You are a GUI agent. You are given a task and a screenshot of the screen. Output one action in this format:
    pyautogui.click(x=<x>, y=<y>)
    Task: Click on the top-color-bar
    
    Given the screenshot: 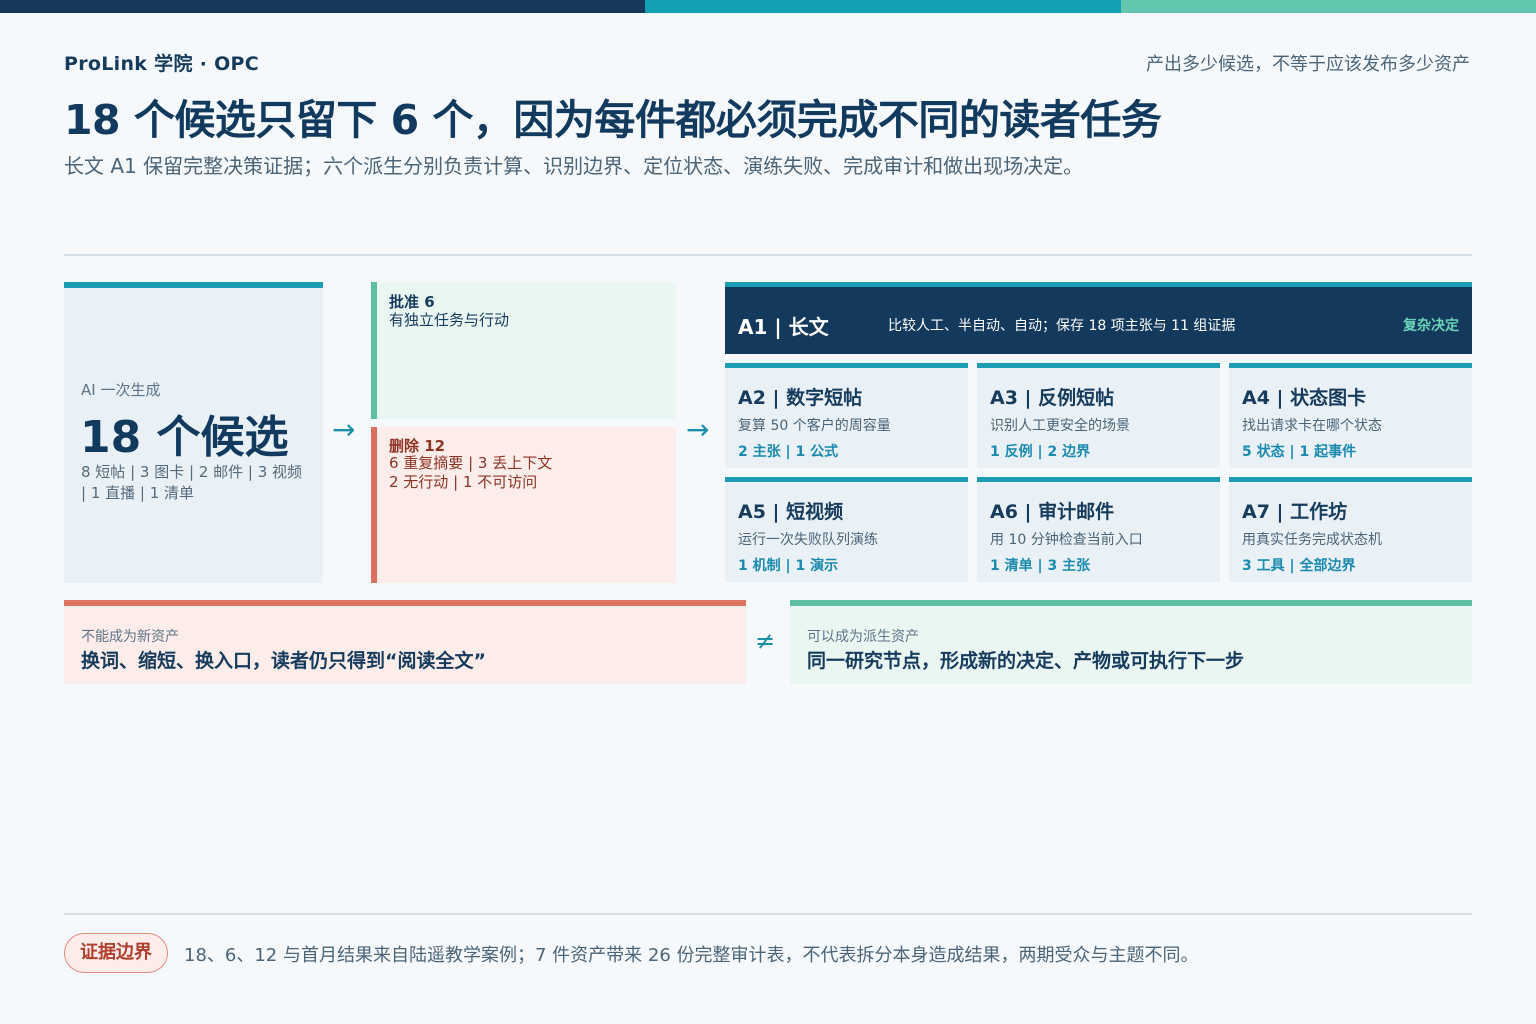 What is the action you would take?
    pyautogui.click(x=768, y=6)
    